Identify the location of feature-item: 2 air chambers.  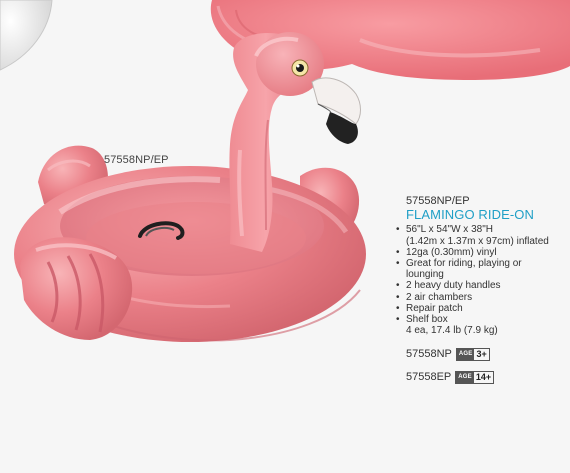
(480, 297).